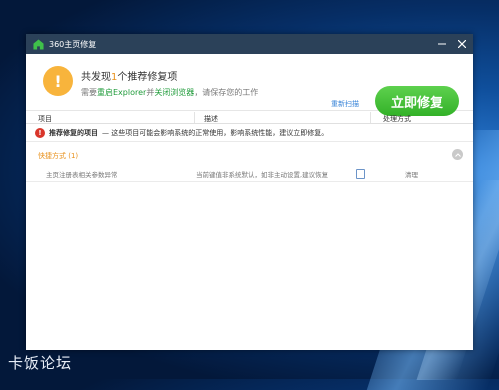  What do you see at coordinates (38, 44) in the screenshot?
I see `app-logo-icon` at bounding box center [38, 44].